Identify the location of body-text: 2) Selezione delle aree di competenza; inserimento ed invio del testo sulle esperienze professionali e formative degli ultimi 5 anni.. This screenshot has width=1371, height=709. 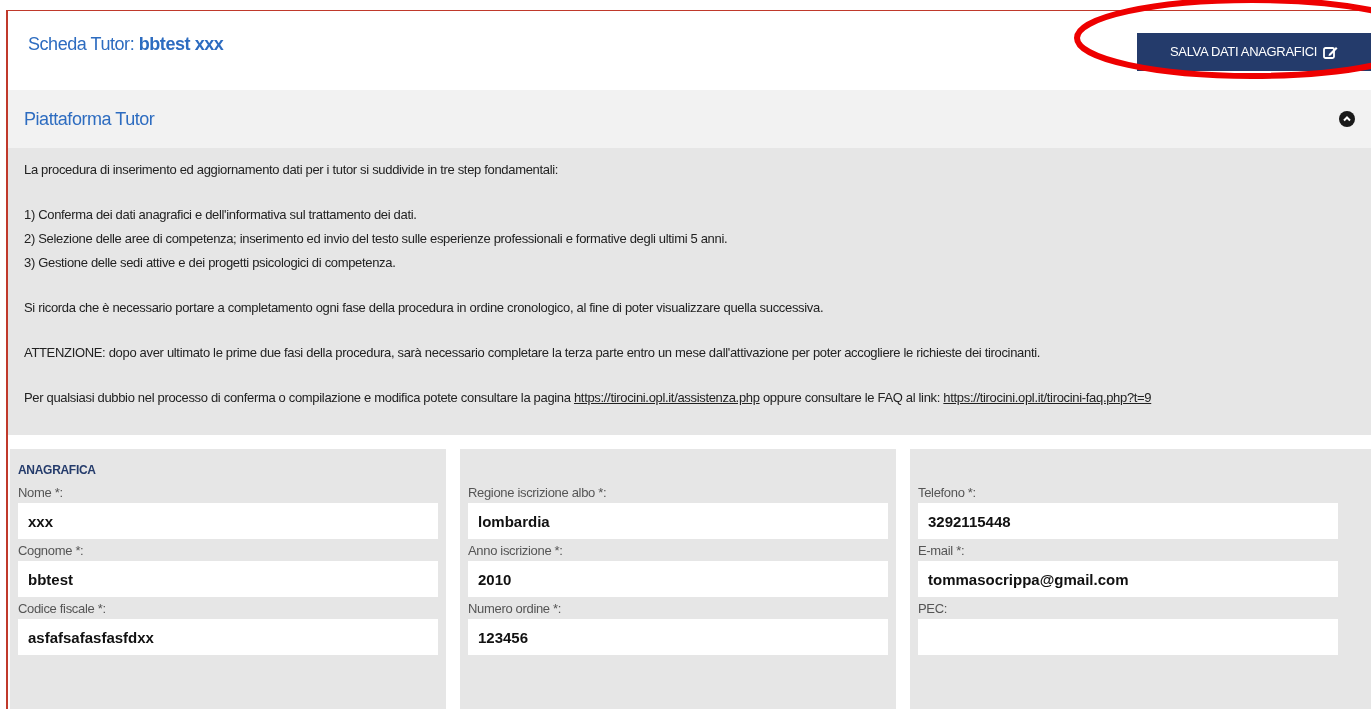
(376, 238).